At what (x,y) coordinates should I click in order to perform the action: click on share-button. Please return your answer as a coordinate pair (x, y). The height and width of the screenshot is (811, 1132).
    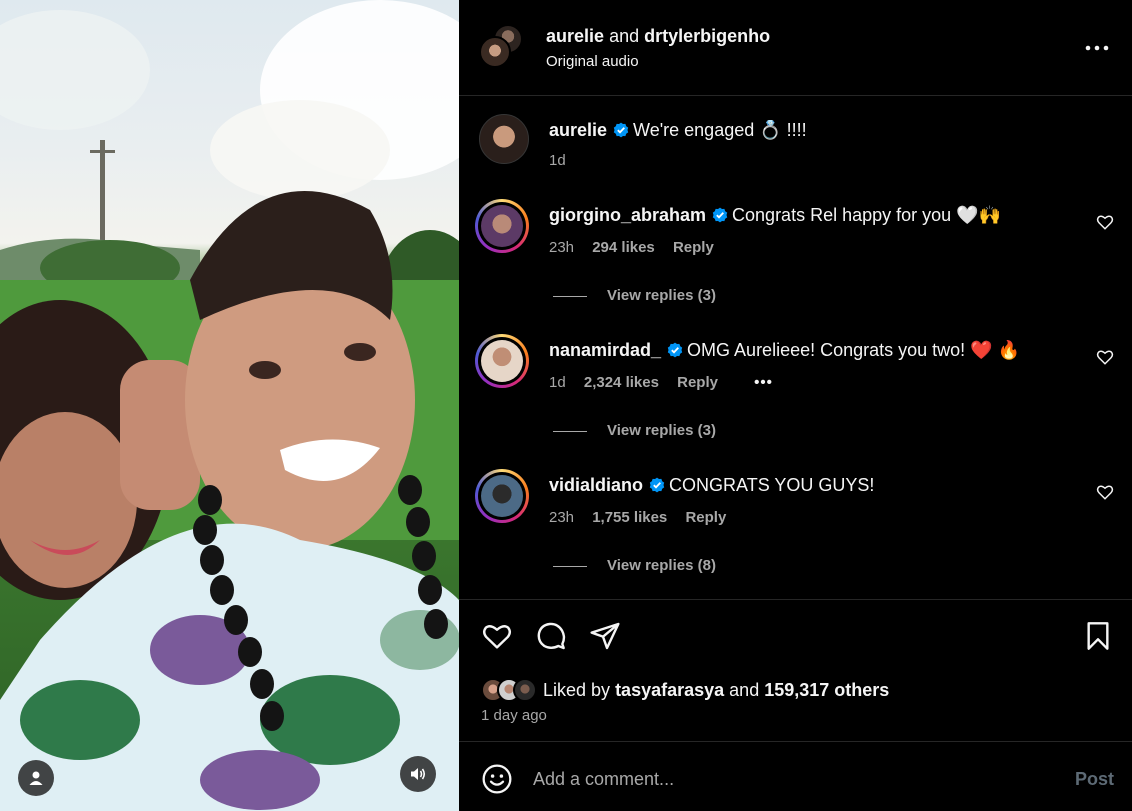
    Looking at the image, I should click on (605, 636).